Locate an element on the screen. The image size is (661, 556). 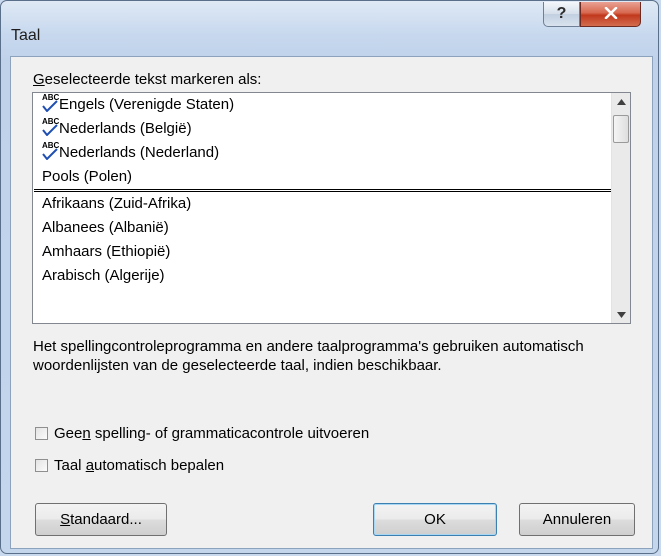
close-icon is located at coordinates (611, 14).